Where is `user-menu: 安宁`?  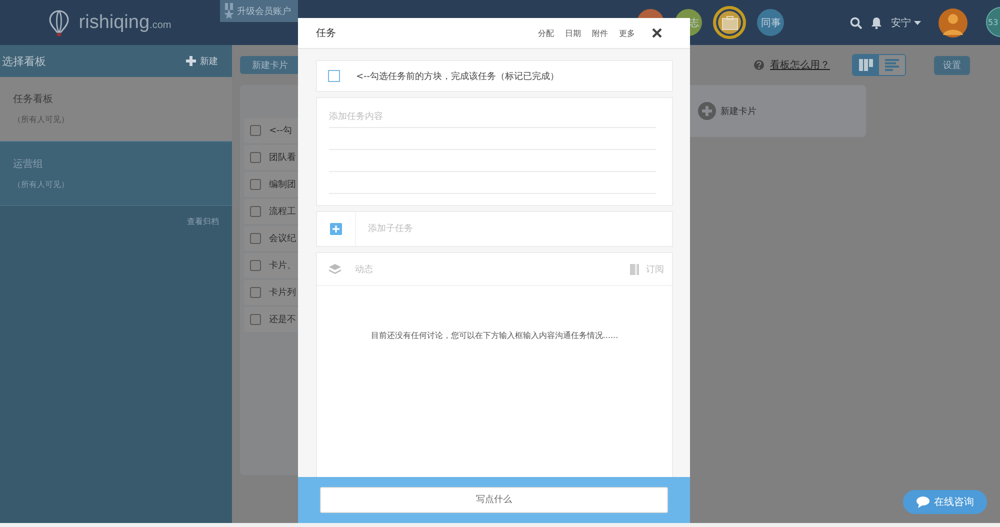
user-menu: 安宁 is located at coordinates (906, 23).